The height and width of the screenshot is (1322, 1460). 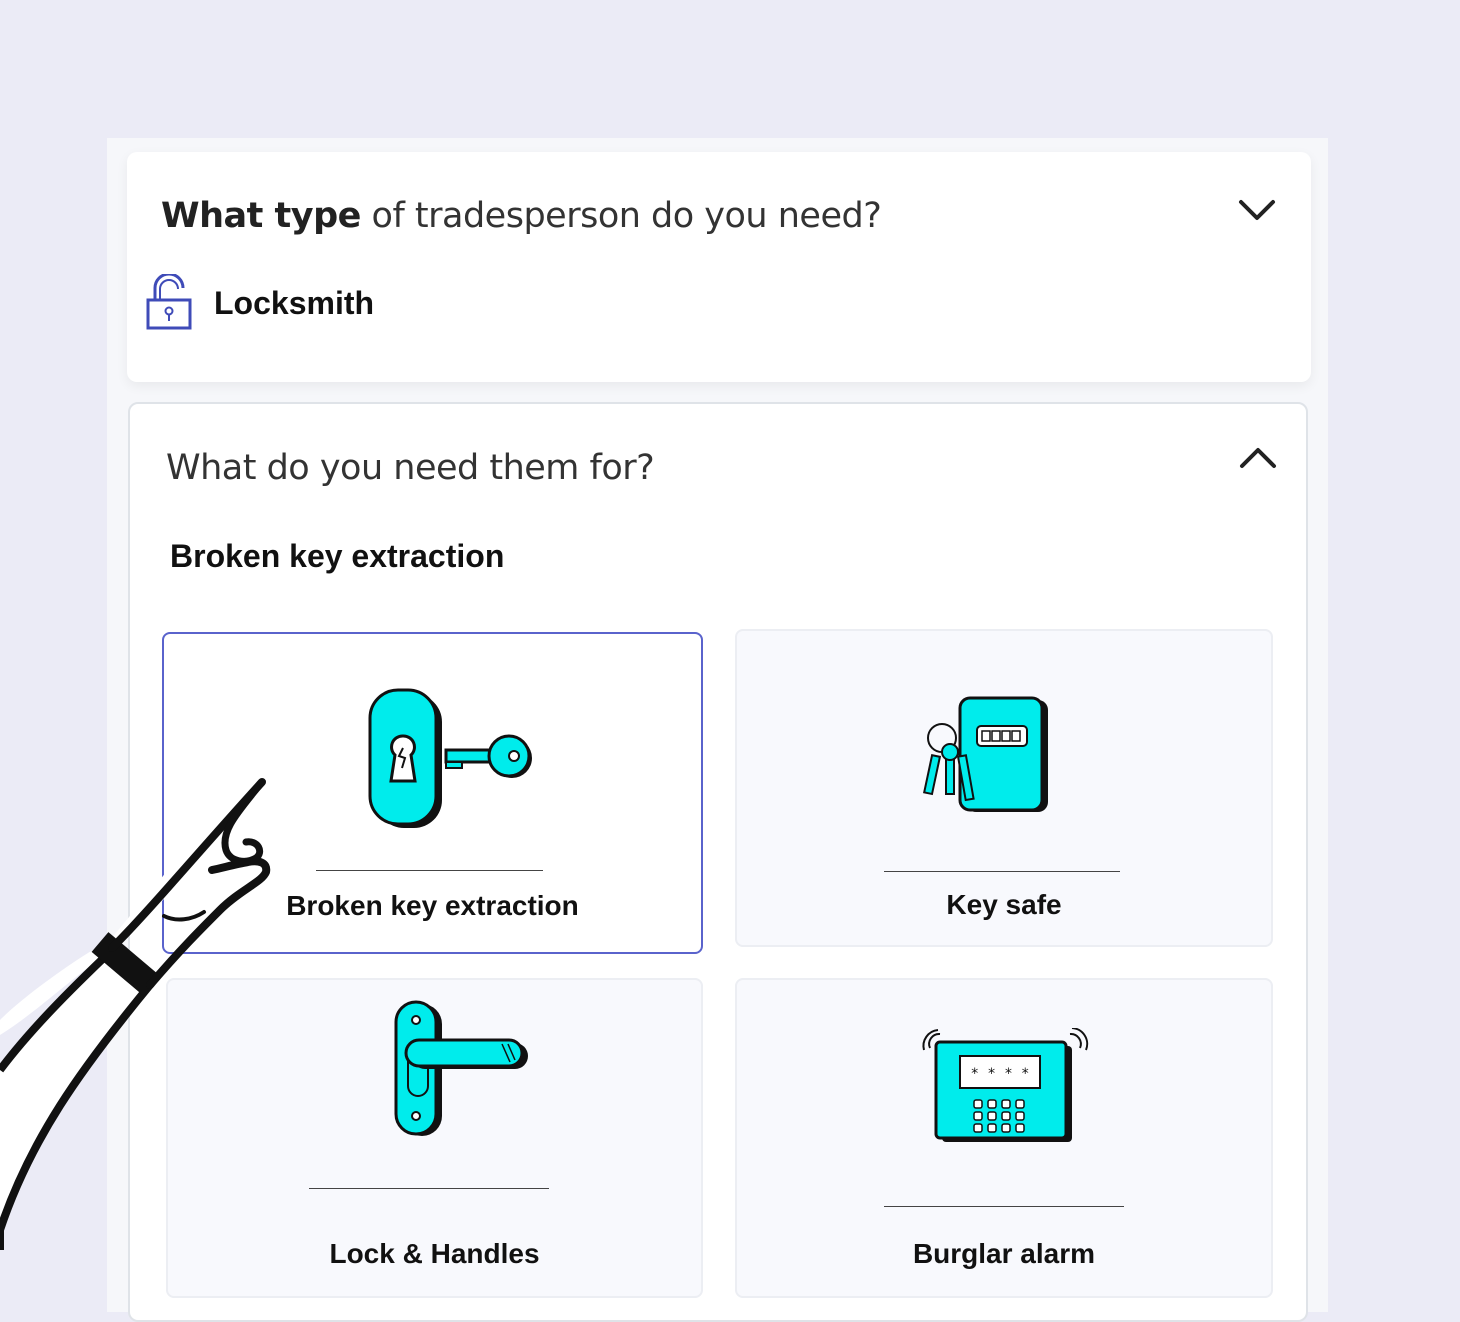 I want to click on burglar-alarm-icon: * * * *, so click(x=1005, y=1085).